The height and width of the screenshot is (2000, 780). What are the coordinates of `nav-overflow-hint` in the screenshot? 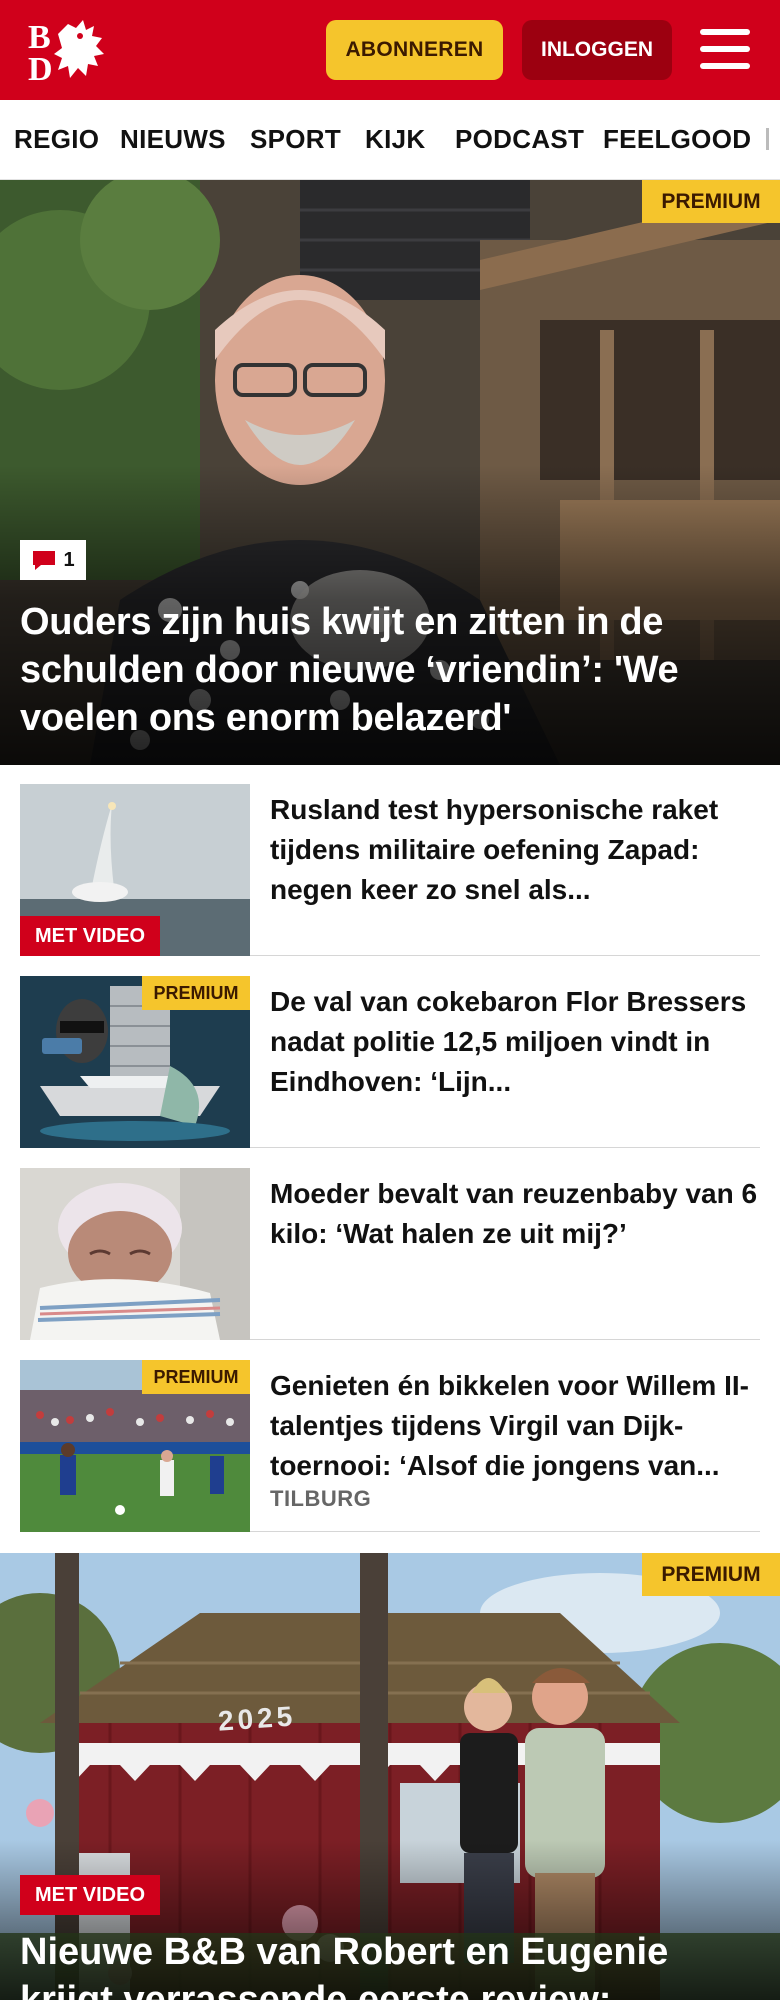 It's located at (767, 139).